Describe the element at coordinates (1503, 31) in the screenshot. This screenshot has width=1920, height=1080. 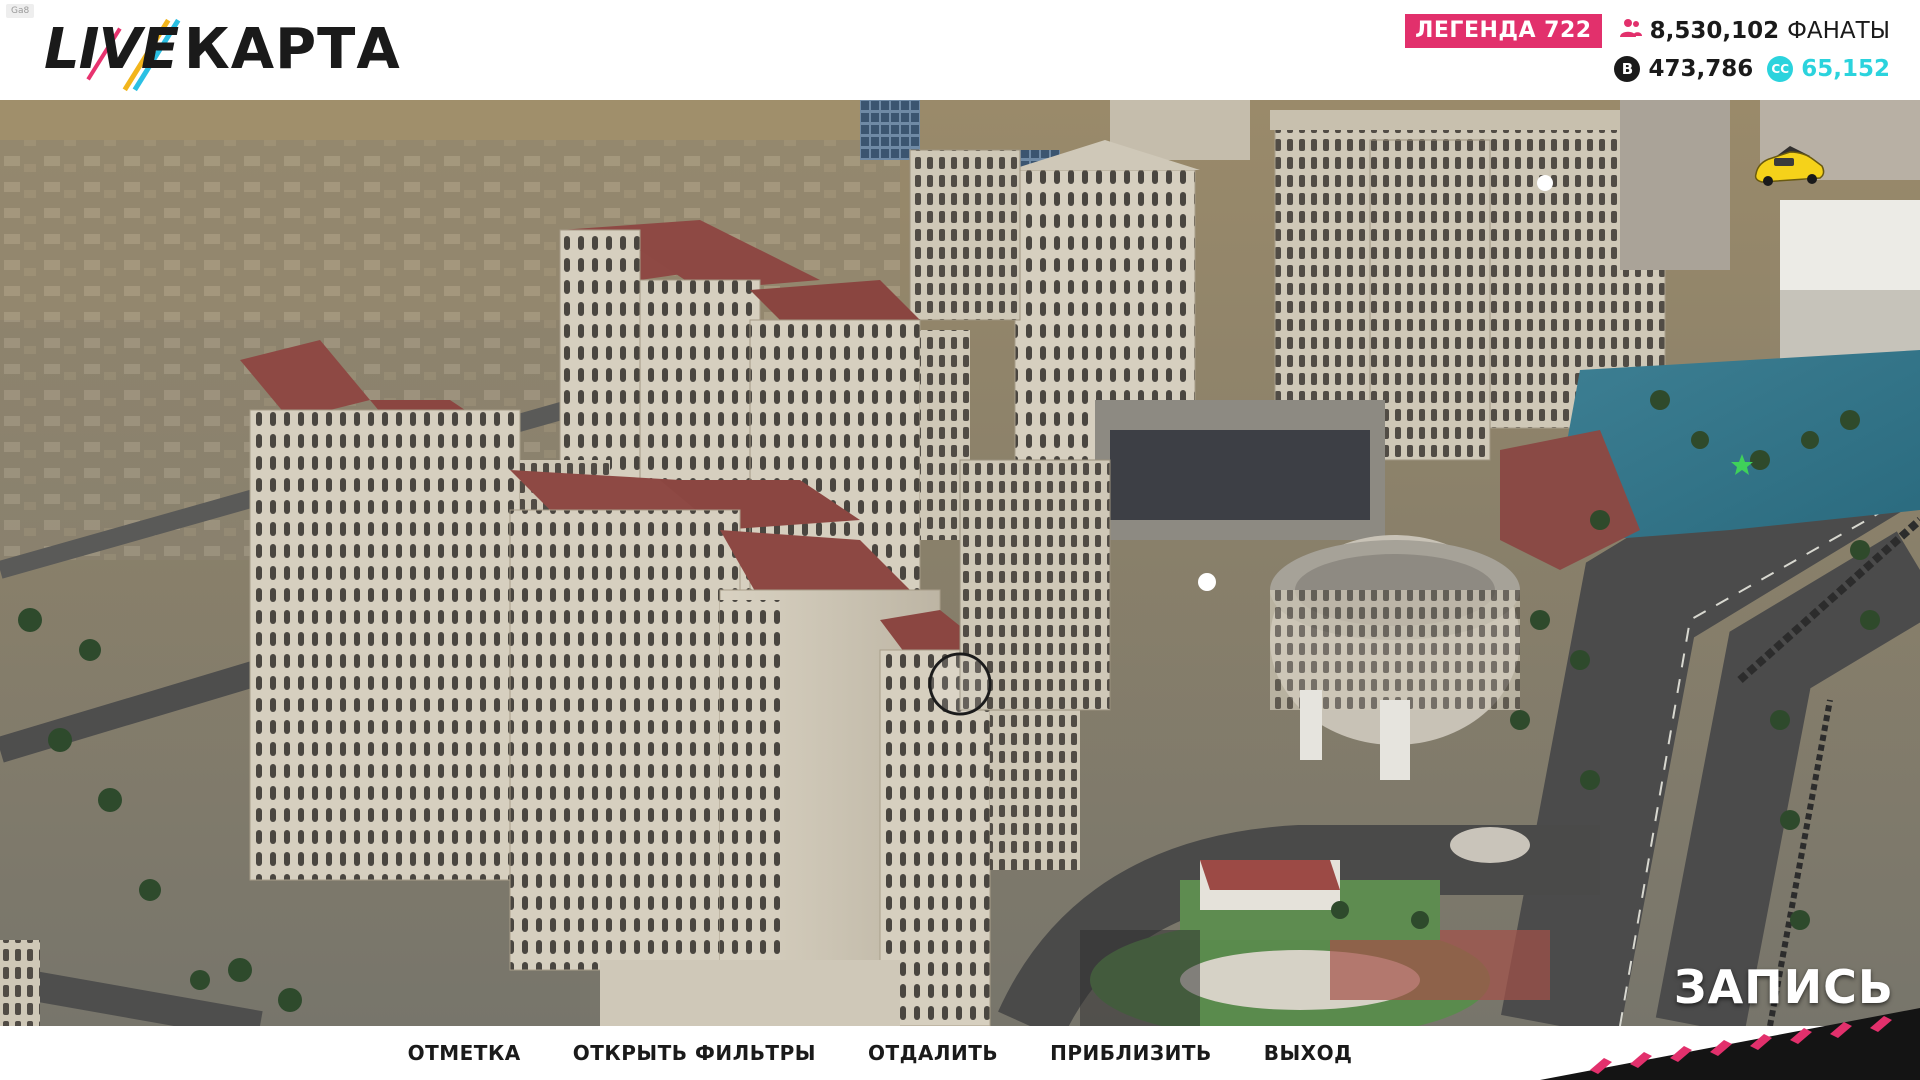
I see `legend-rank-badge: ЛЕГЕНДА 722` at that location.